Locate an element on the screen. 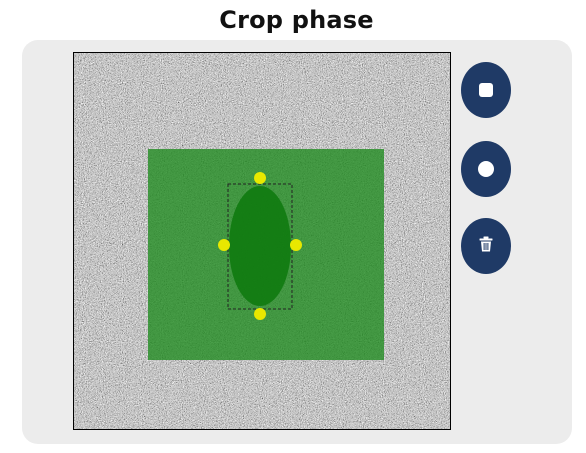  ellipse-tool-button is located at coordinates (486, 169).